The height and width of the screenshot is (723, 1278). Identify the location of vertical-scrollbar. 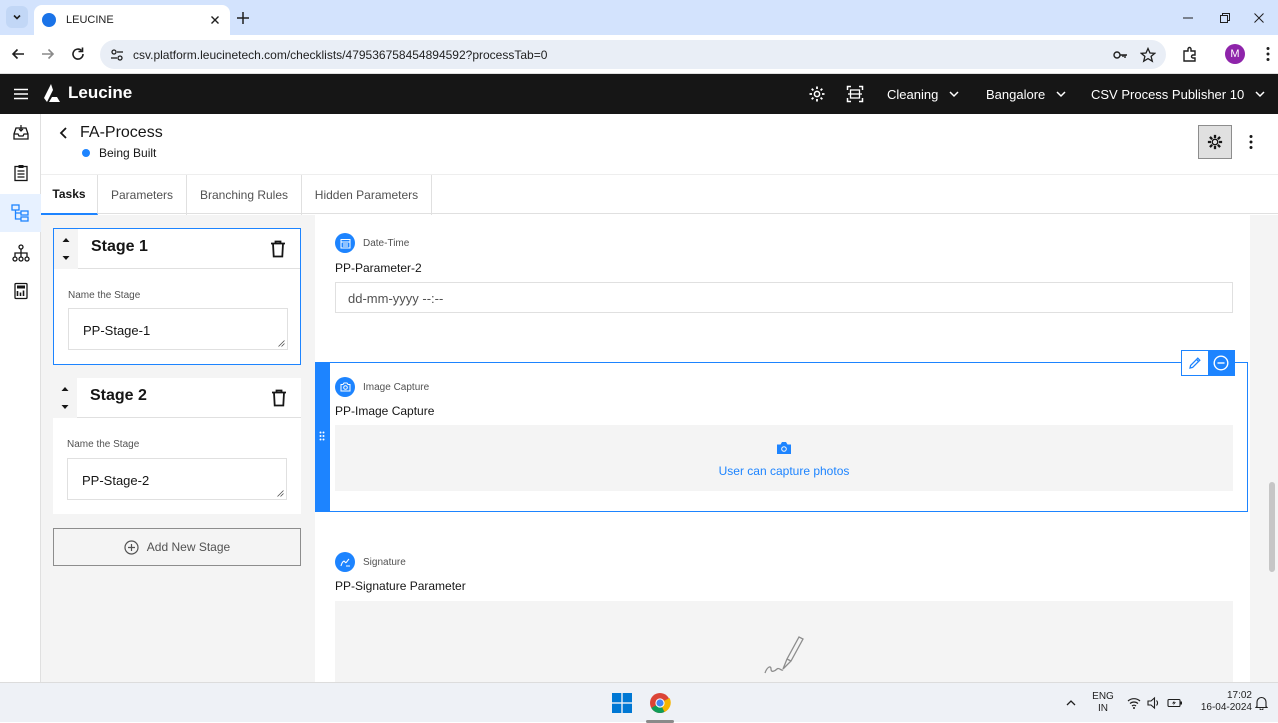
(1271, 455).